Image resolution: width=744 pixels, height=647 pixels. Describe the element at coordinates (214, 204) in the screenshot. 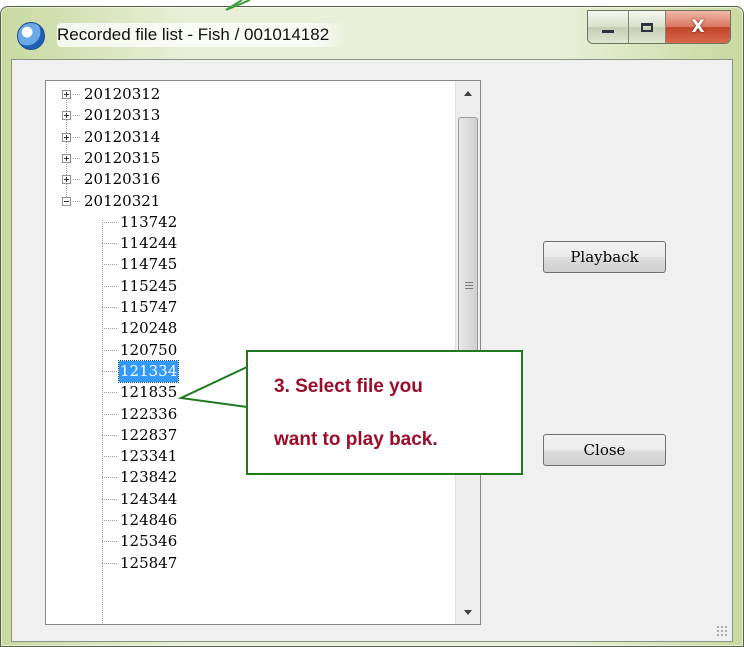

I see `callout-pointer` at that location.